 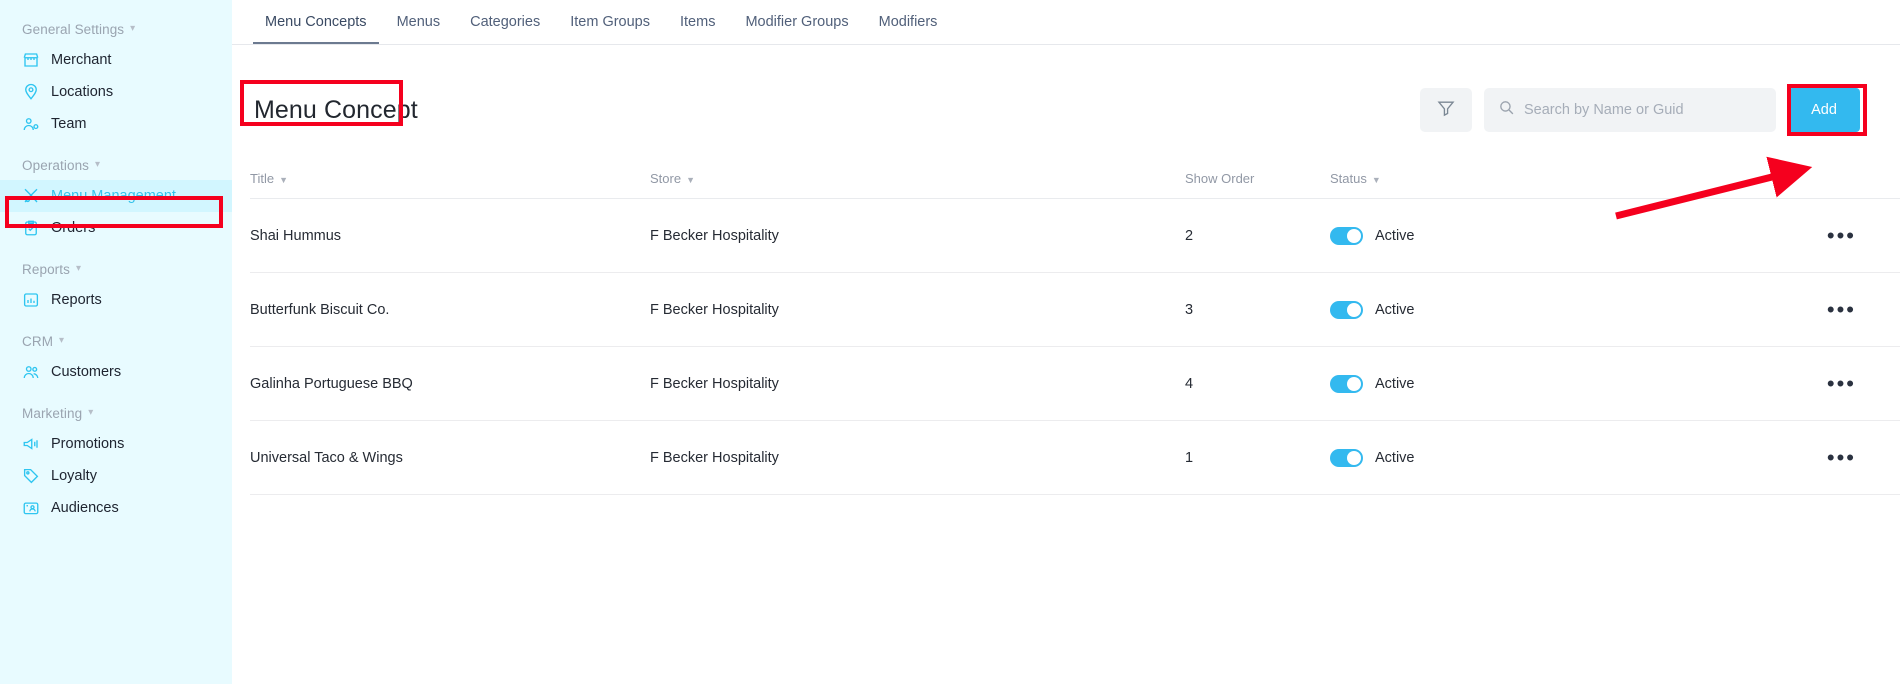 What do you see at coordinates (116, 300) in the screenshot?
I see `sidebar-item-reports: Reports` at bounding box center [116, 300].